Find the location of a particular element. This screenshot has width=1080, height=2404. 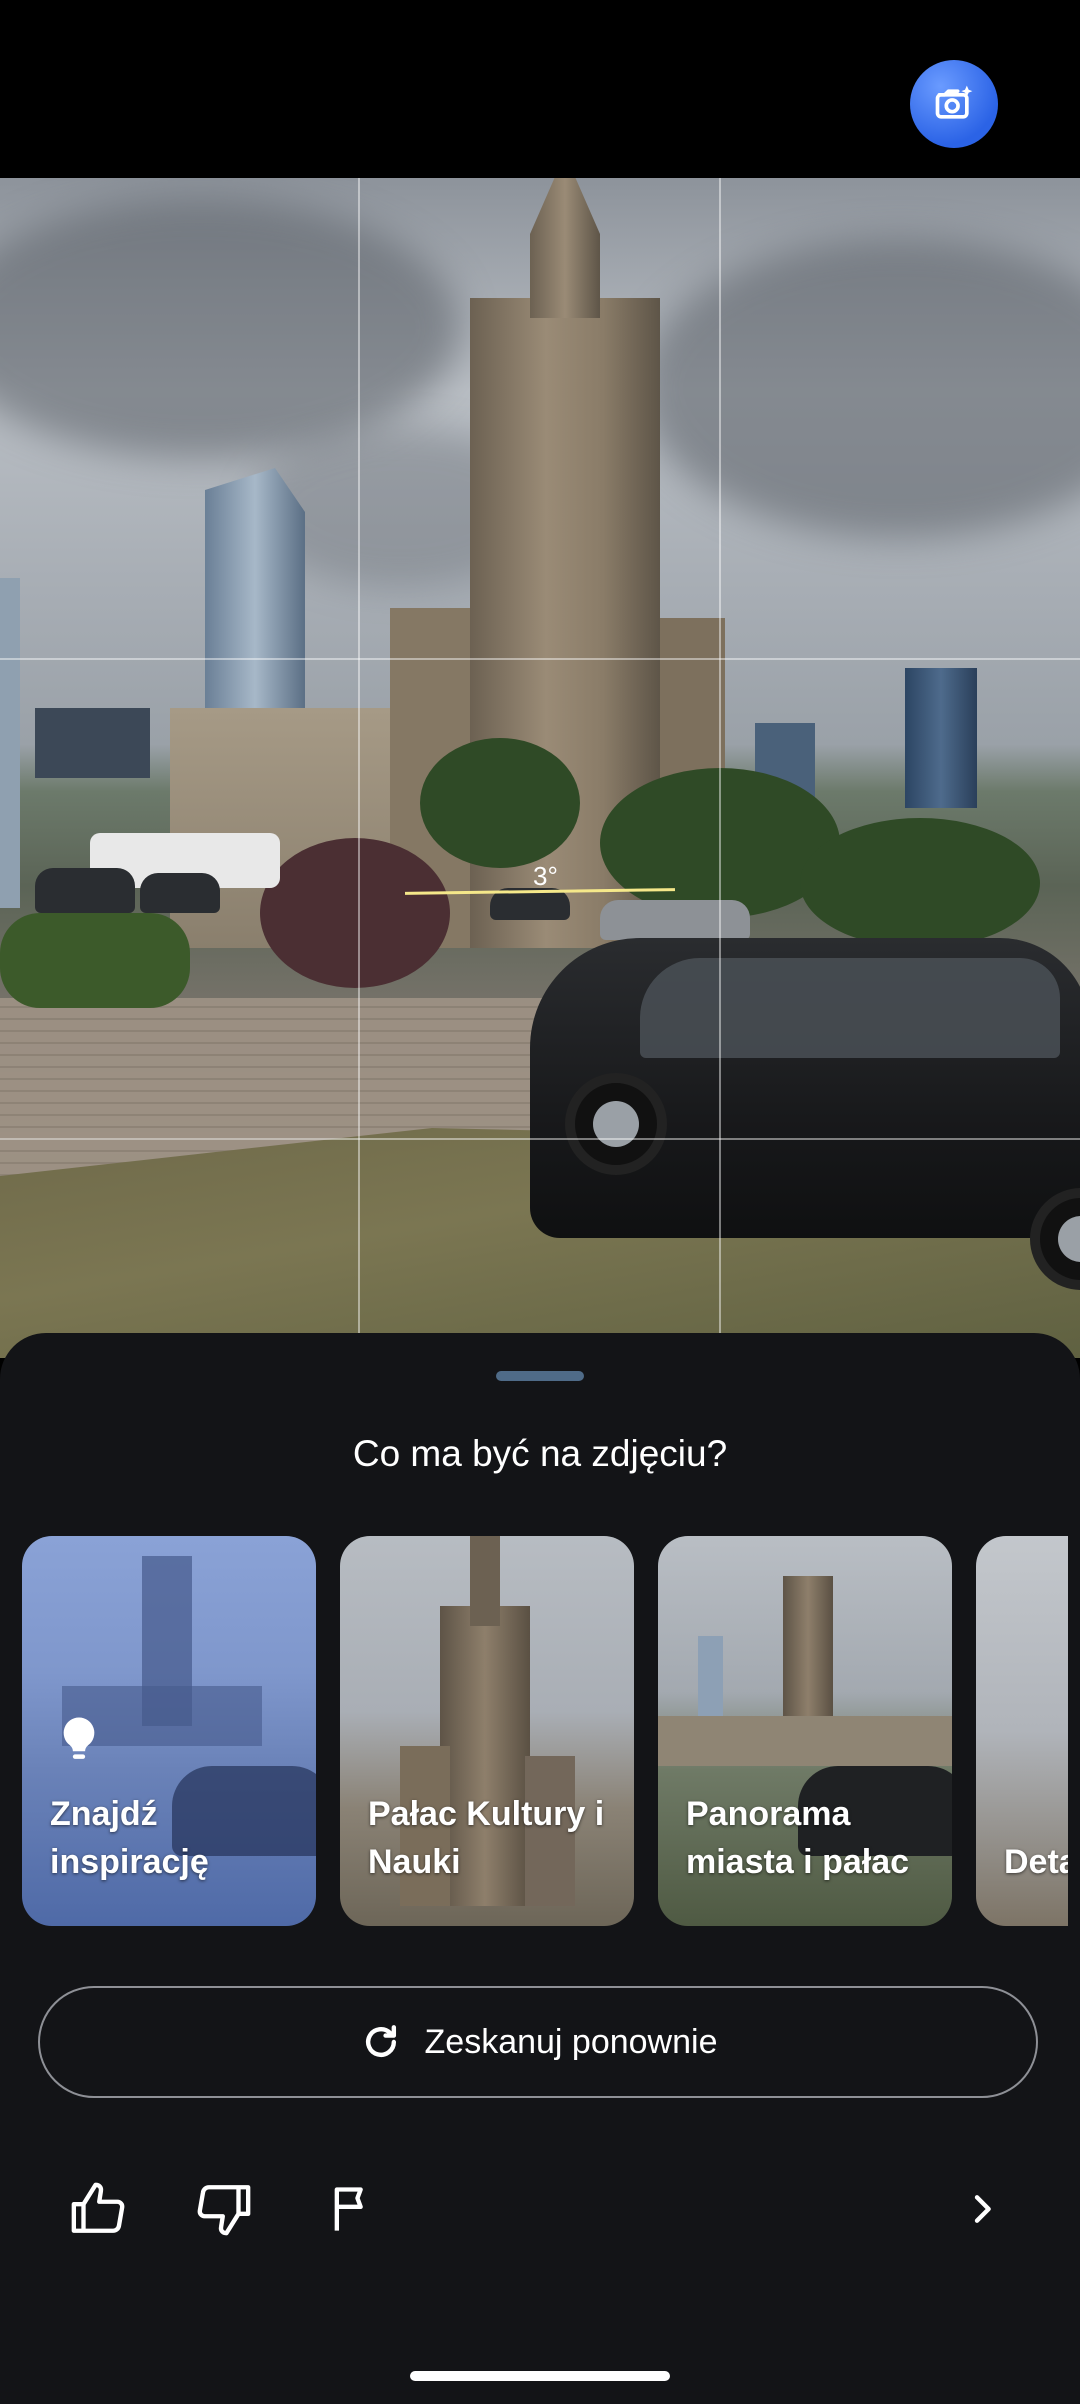

thumbs-up-button is located at coordinates (98, 2209).